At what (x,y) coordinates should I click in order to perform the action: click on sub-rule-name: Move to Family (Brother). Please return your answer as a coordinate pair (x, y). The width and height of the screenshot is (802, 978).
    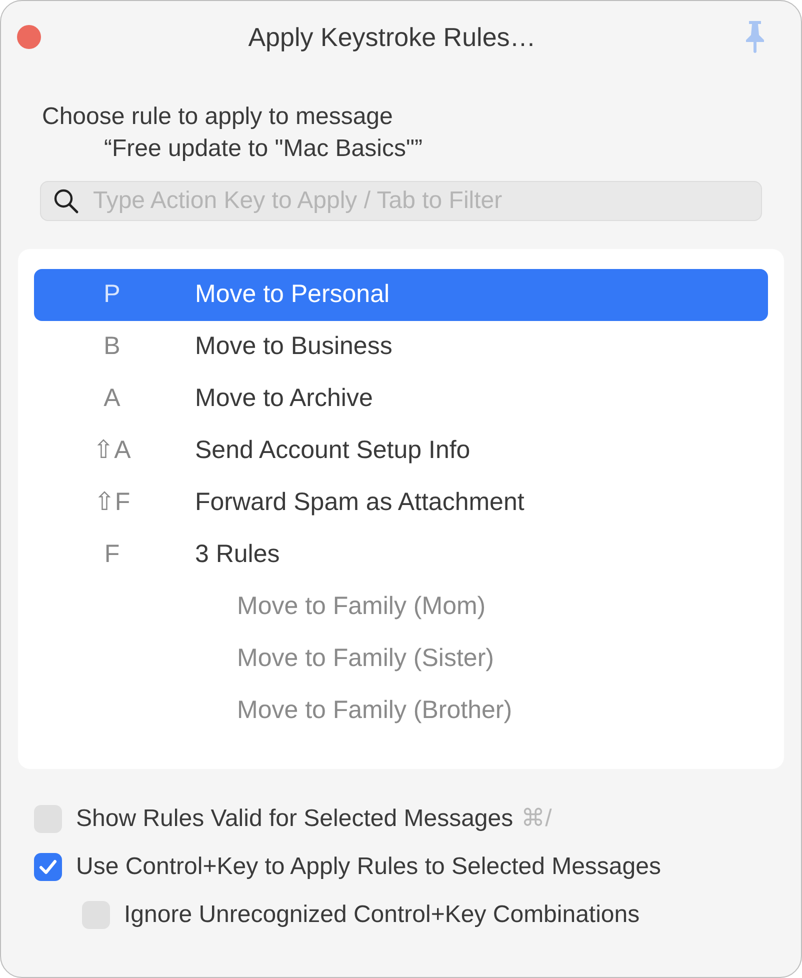
    Looking at the image, I should click on (374, 710).